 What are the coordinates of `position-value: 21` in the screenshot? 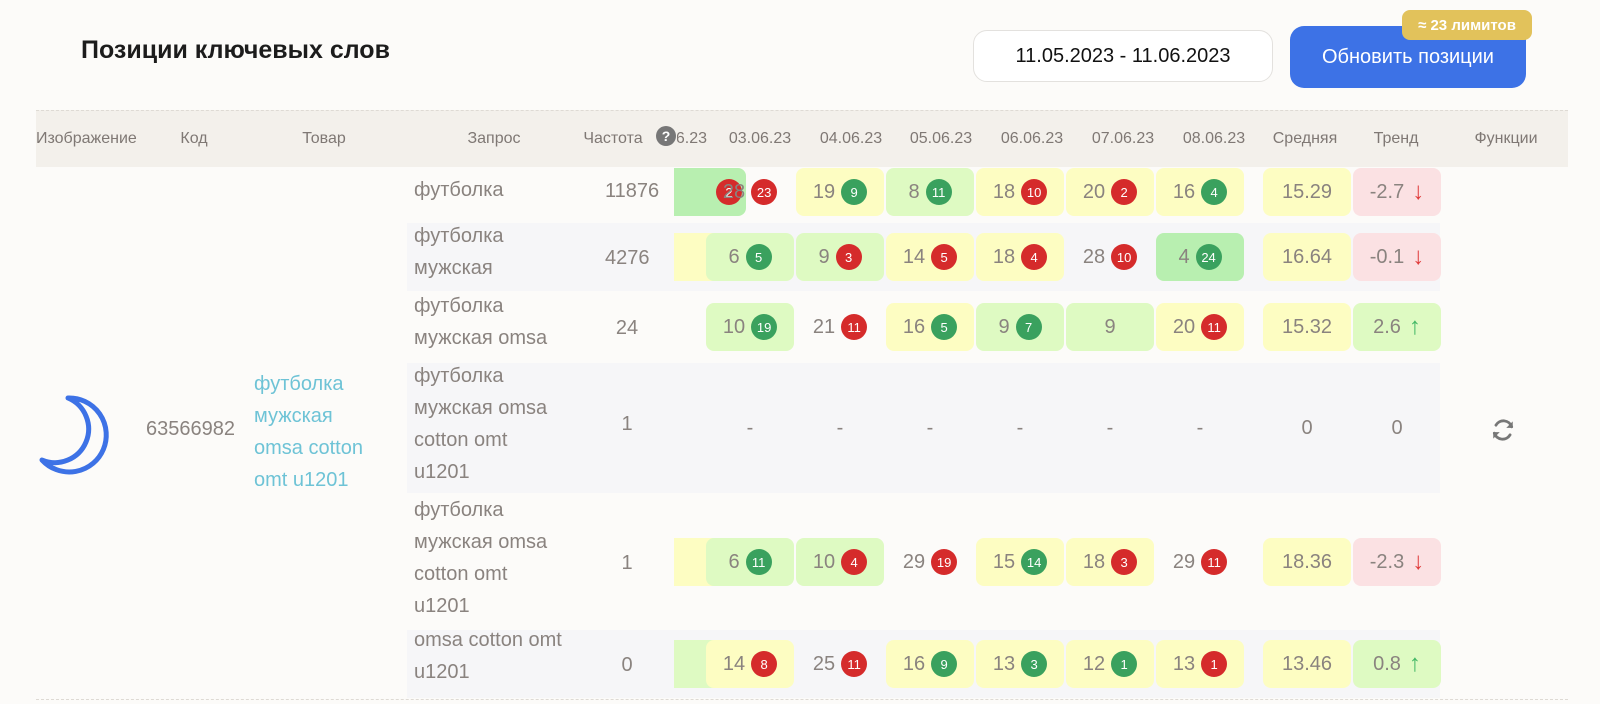 It's located at (824, 326).